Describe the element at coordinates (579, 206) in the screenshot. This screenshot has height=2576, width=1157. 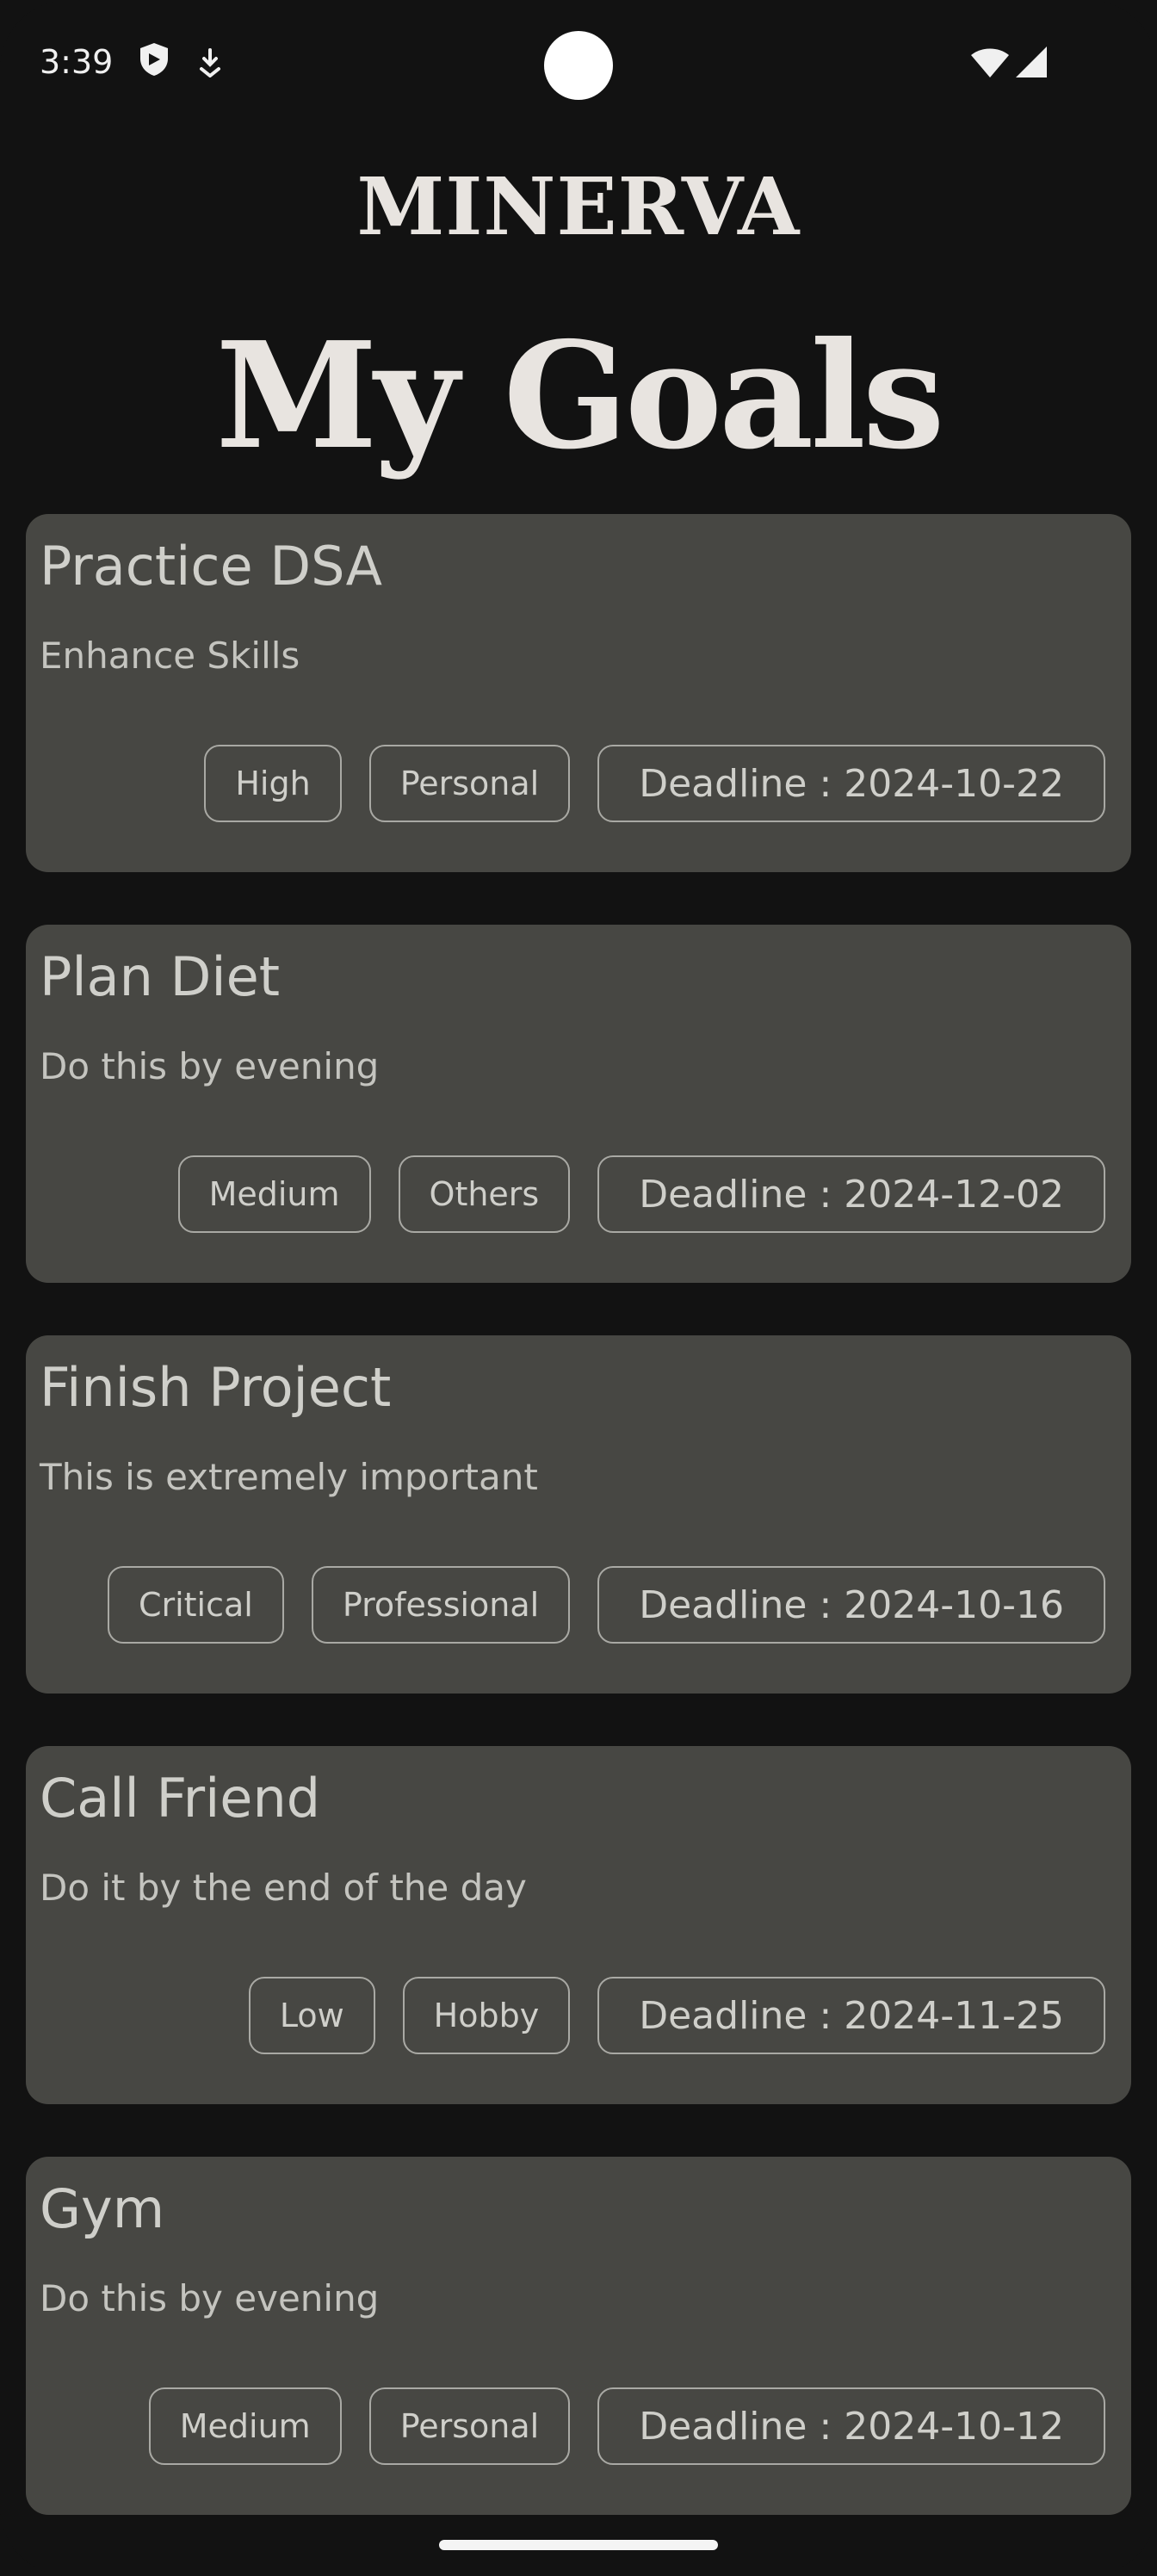
I see `app-brand: MINERVA` at that location.